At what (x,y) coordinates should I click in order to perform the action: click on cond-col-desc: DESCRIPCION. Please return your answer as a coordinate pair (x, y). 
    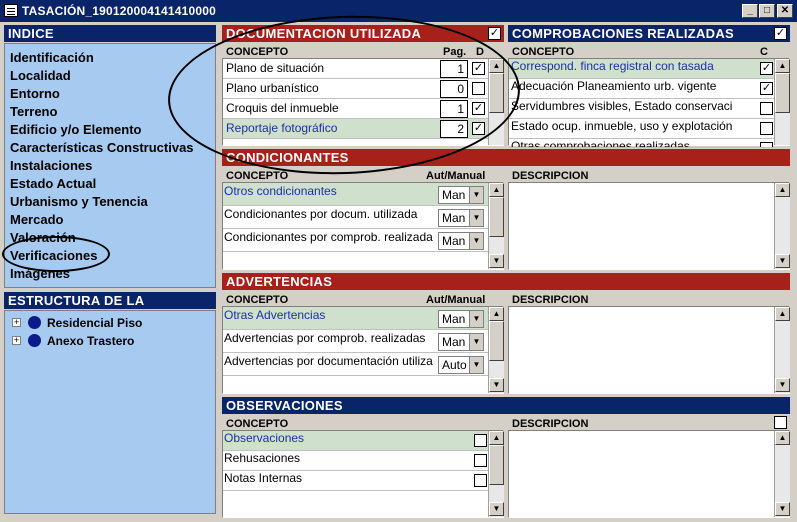
    Looking at the image, I should click on (550, 176).